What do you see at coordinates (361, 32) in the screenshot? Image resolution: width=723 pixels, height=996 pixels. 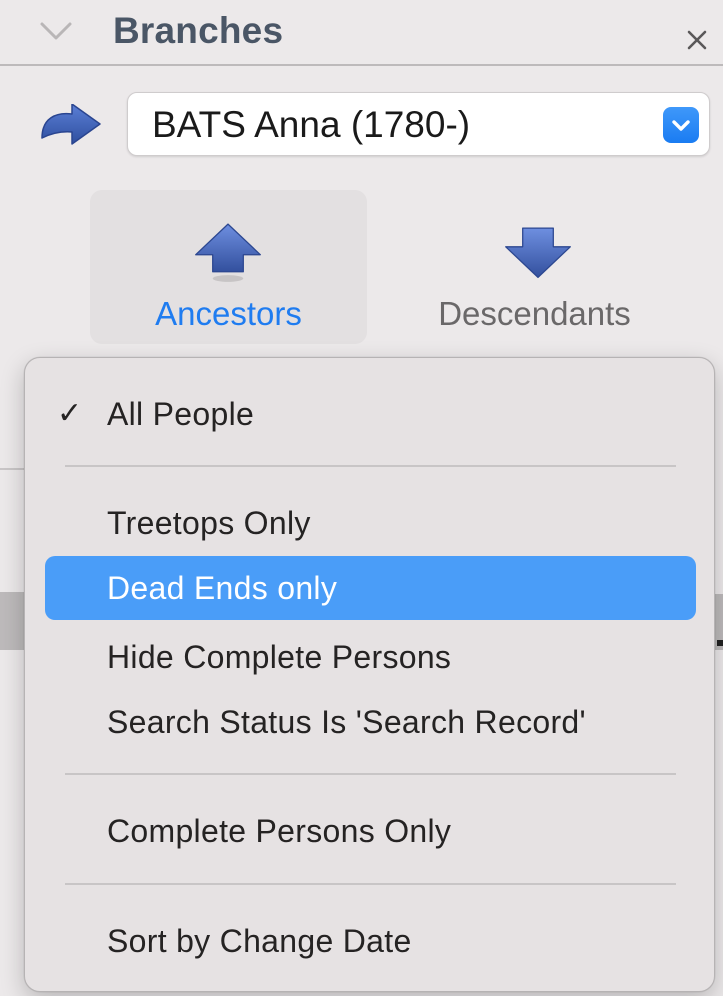 I see `panel-header: Branches` at bounding box center [361, 32].